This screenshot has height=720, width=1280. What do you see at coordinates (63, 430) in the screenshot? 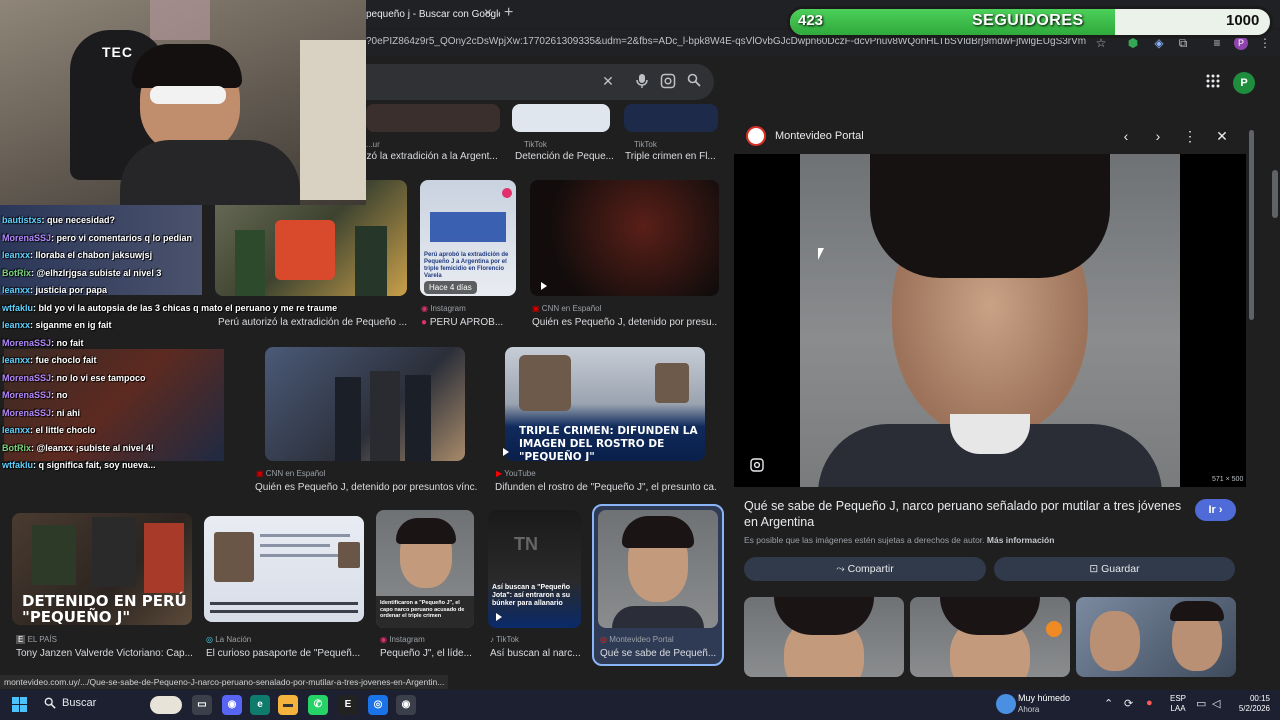
I see `chat-text: : el little choclo` at bounding box center [63, 430].